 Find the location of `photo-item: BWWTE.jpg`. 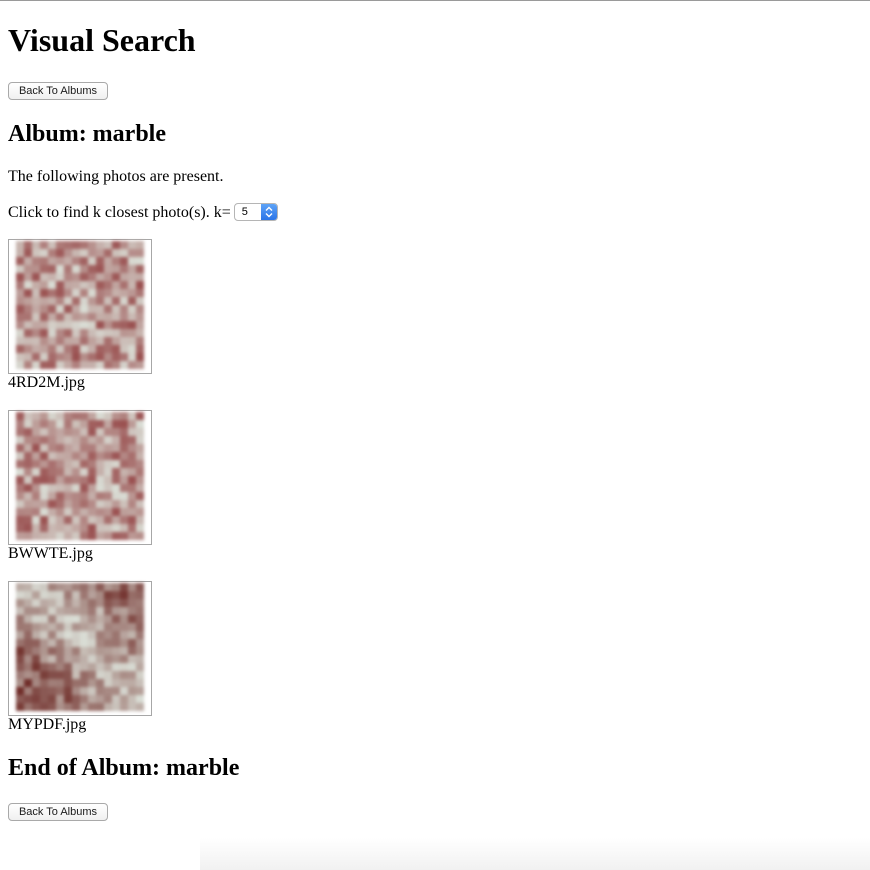

photo-item: BWWTE.jpg is located at coordinates (88, 486).